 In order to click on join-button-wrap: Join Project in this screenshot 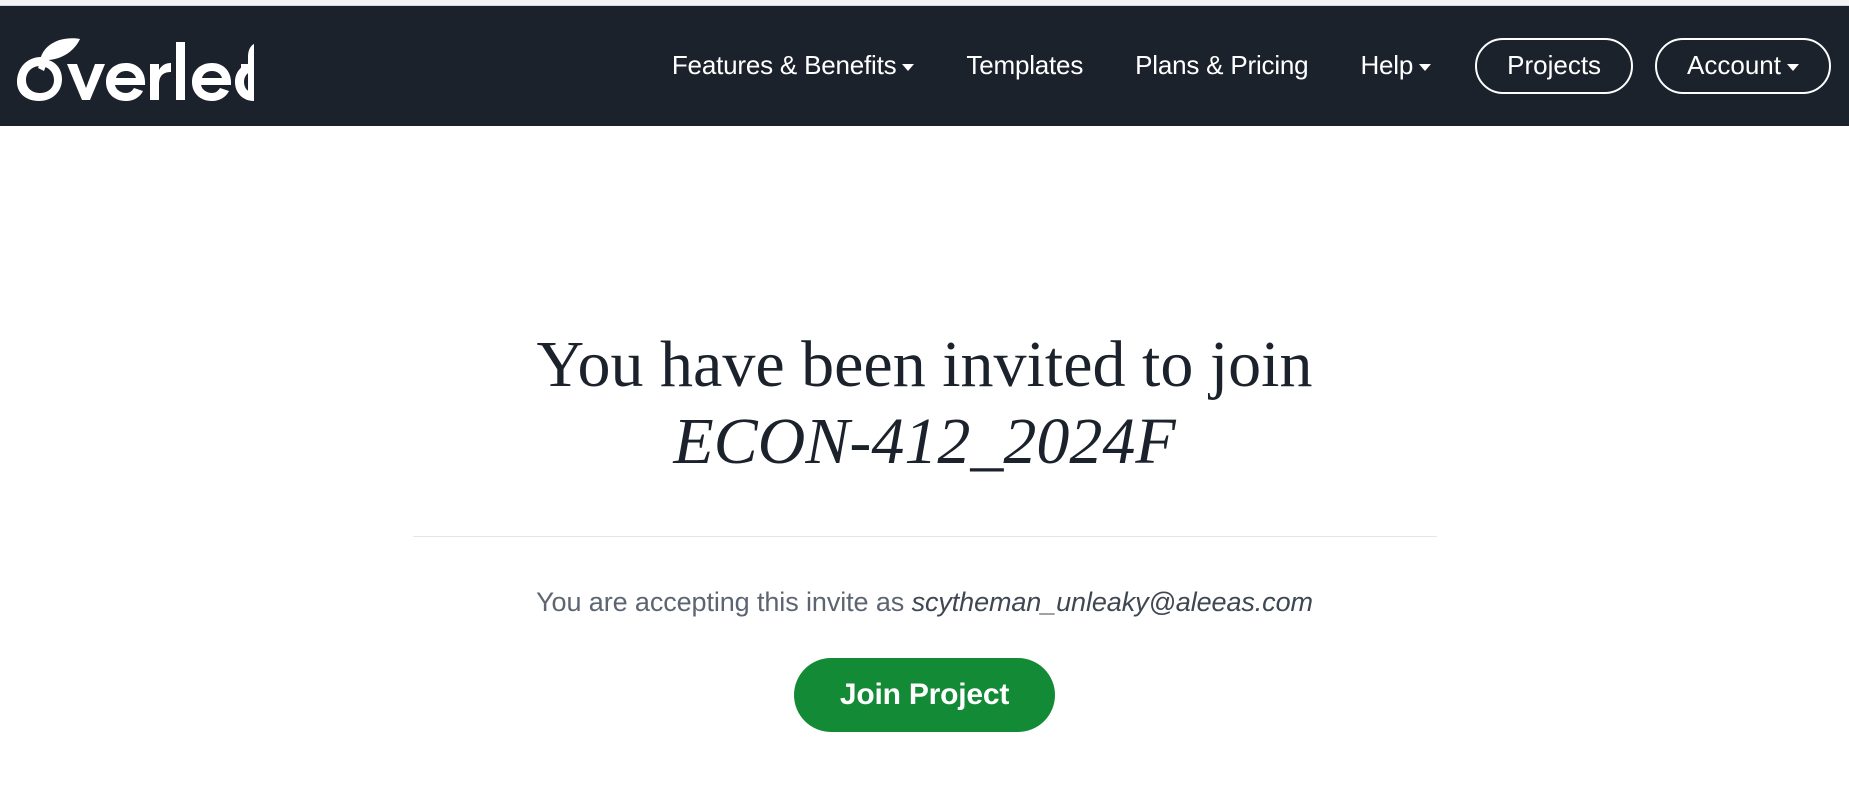, I will do `click(925, 695)`.